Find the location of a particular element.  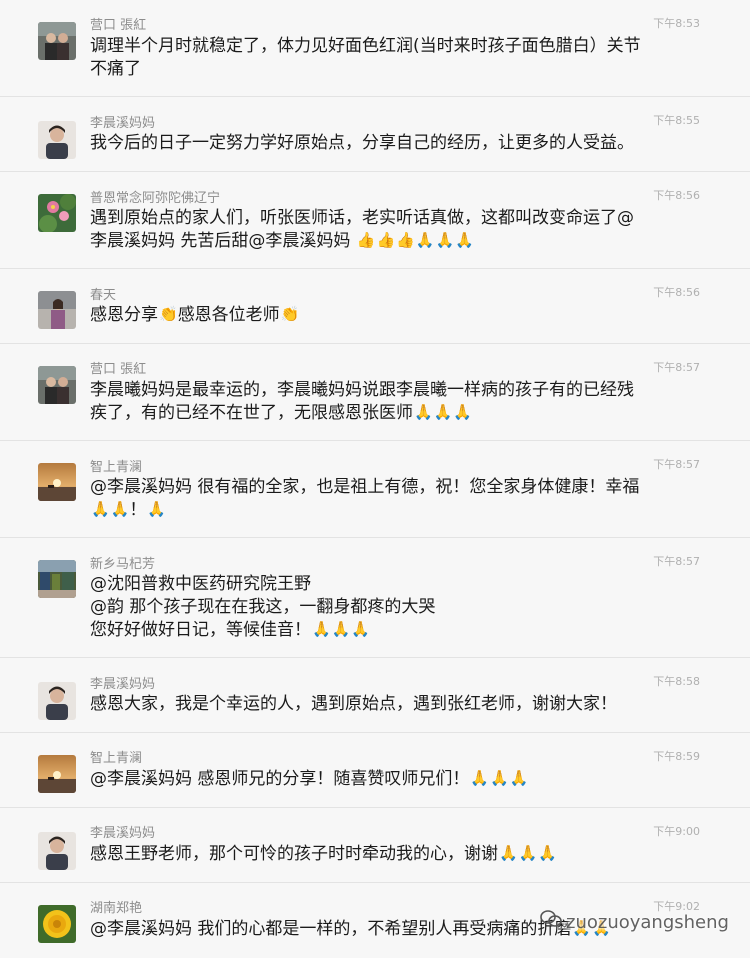

message-text: 我今后的日子一定努力学好原始点，分享自己的经历，让更多的人受益。 is located at coordinates (362, 143).